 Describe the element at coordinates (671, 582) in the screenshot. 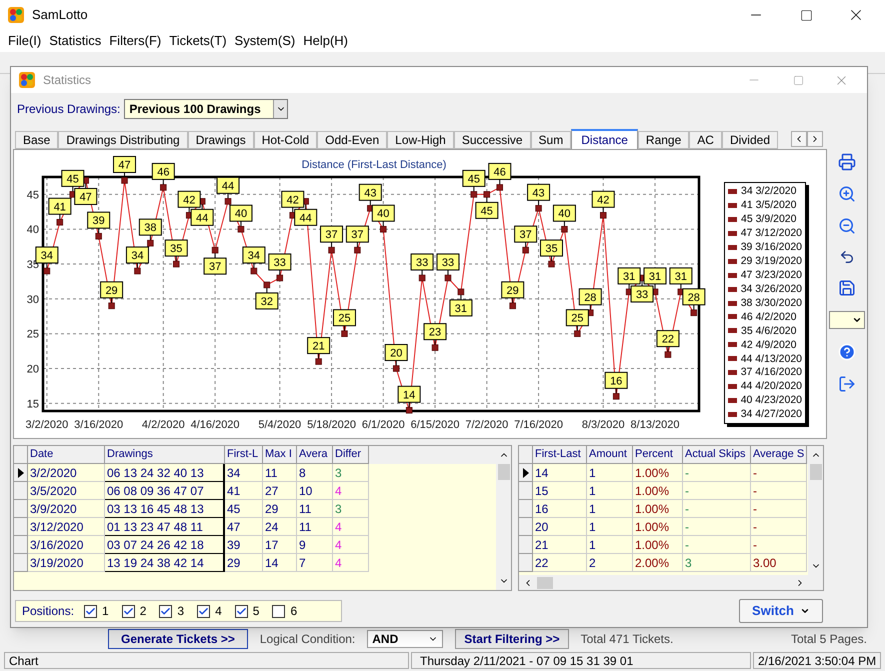

I see `horizontal-scrollbar` at that location.